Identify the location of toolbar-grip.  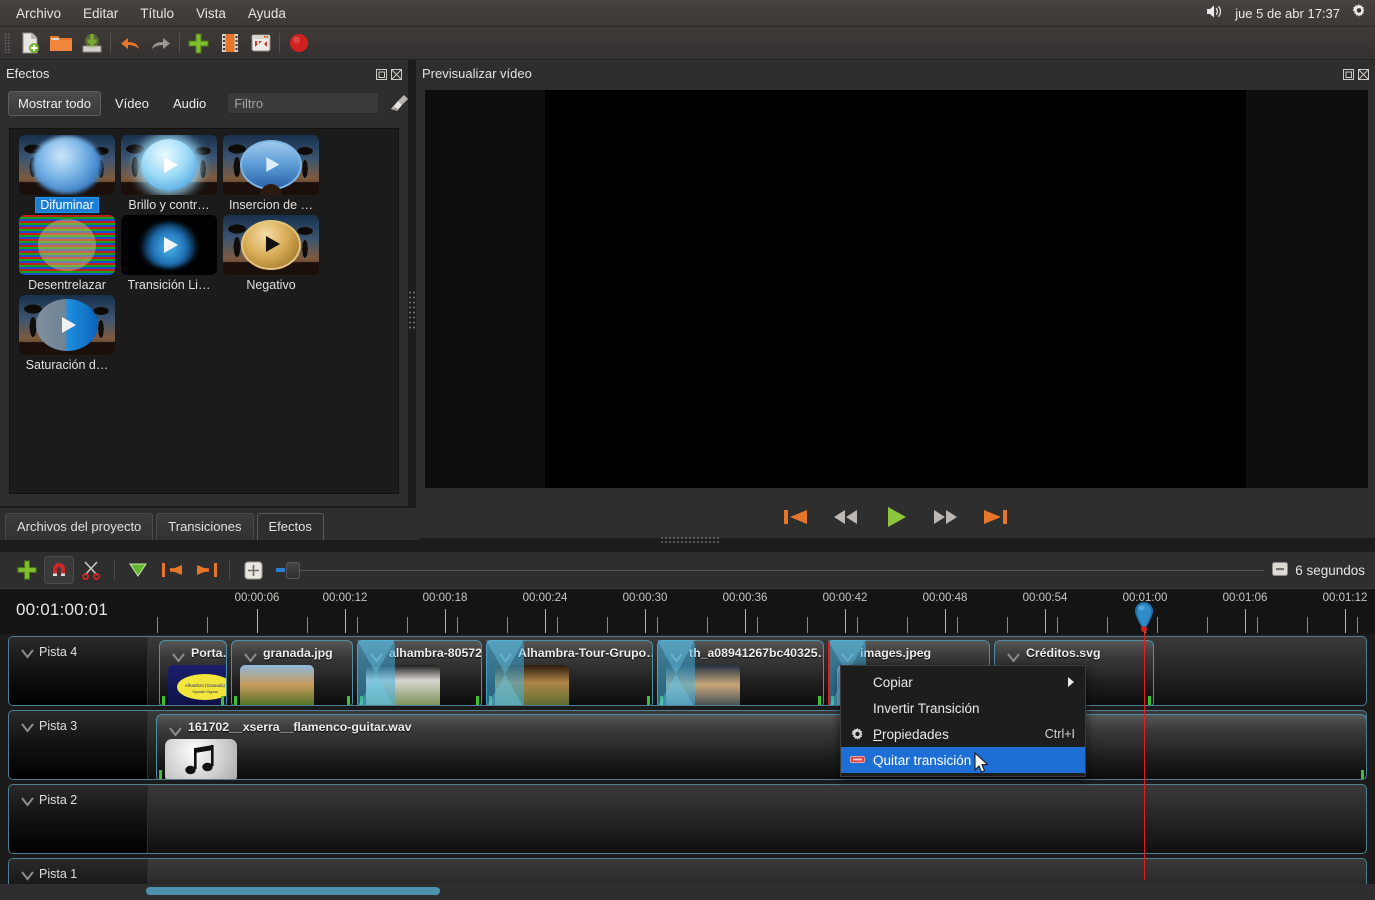
(7, 43).